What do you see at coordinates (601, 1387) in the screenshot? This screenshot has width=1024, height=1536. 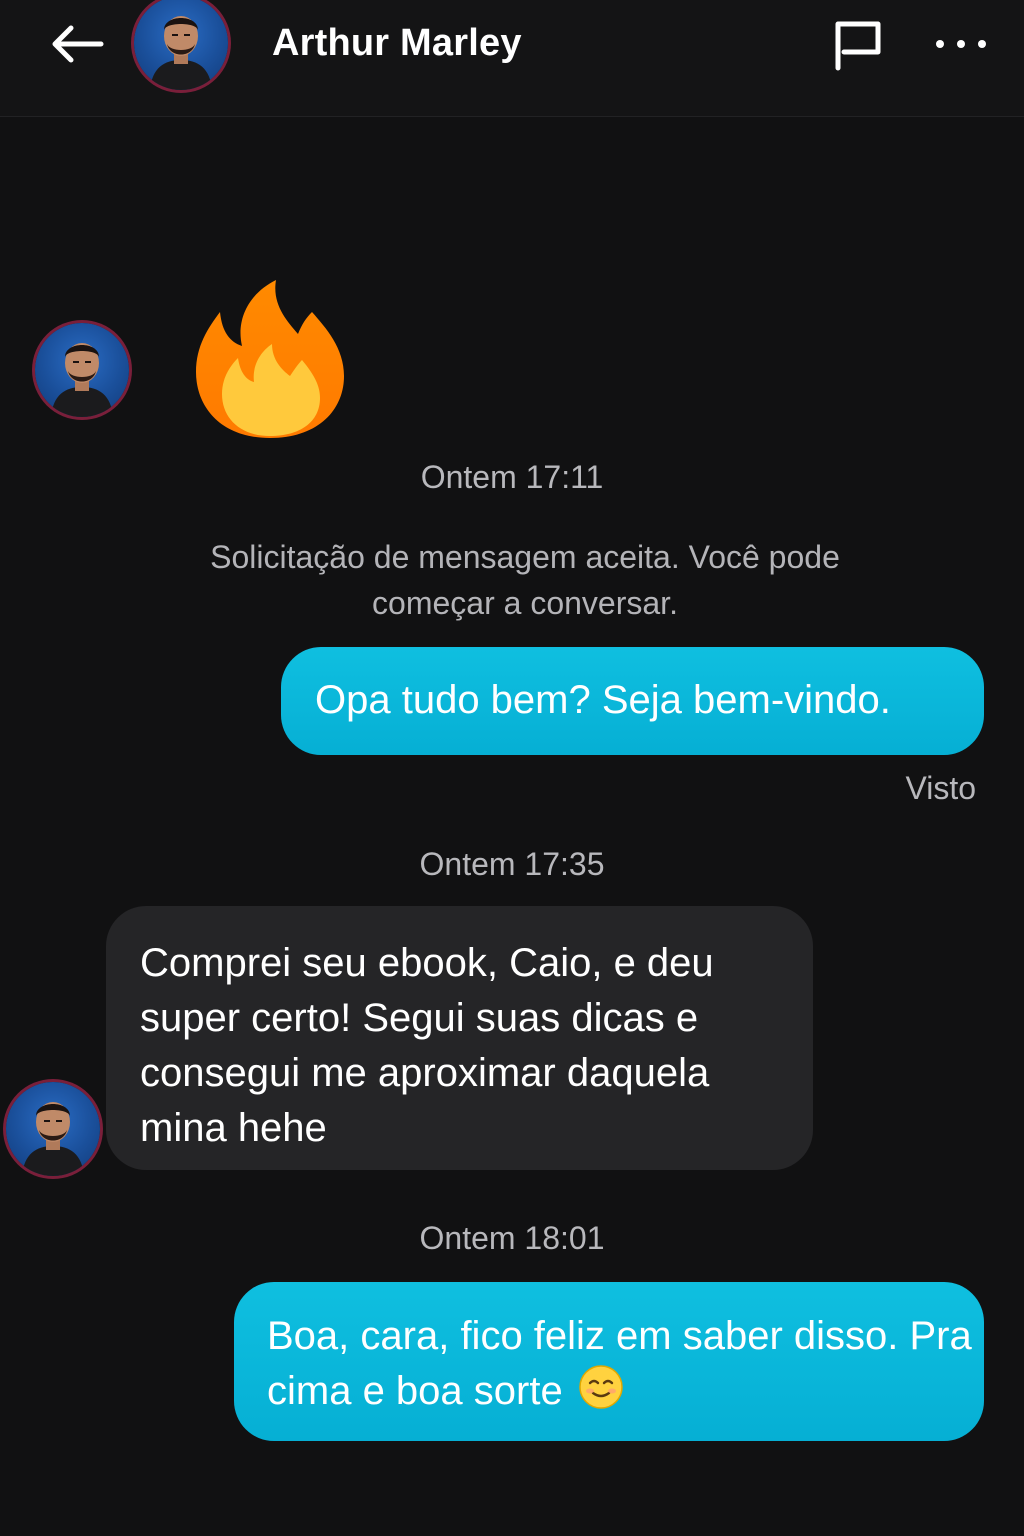 I see `smiling-face-emoji-icon` at bounding box center [601, 1387].